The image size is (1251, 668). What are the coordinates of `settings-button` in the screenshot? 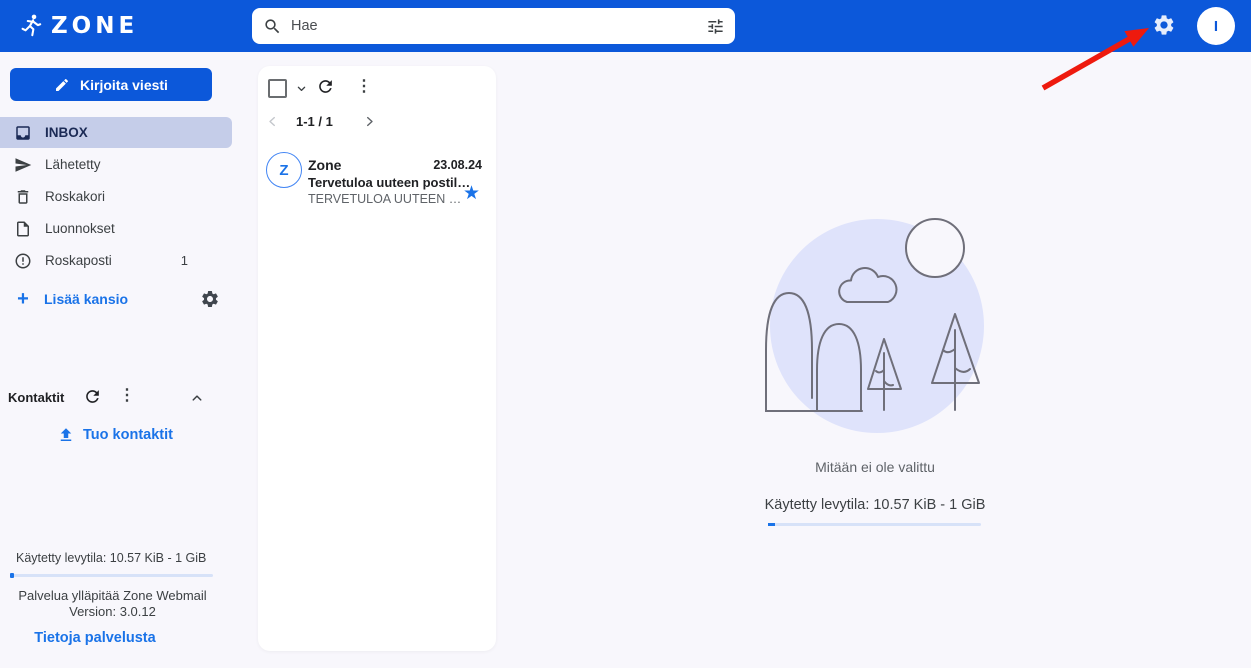 It's located at (1165, 26).